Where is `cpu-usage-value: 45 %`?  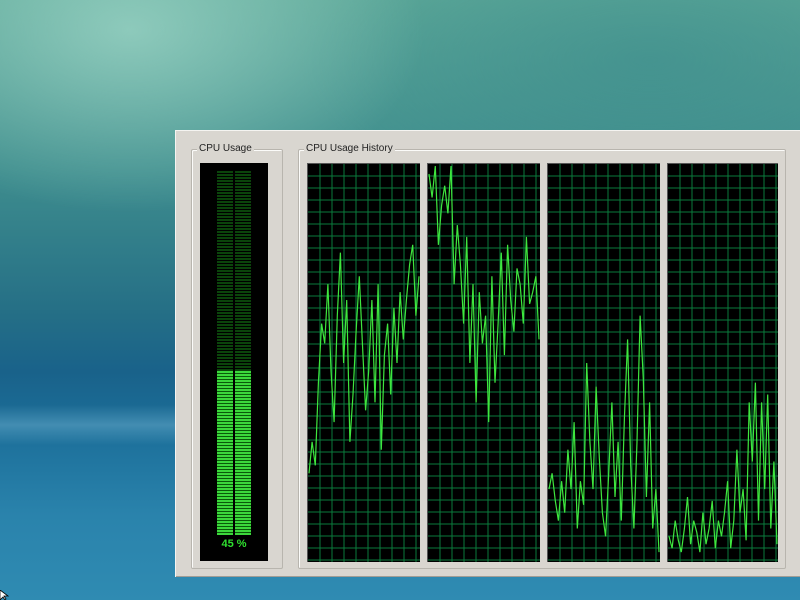
cpu-usage-value: 45 % is located at coordinates (234, 544).